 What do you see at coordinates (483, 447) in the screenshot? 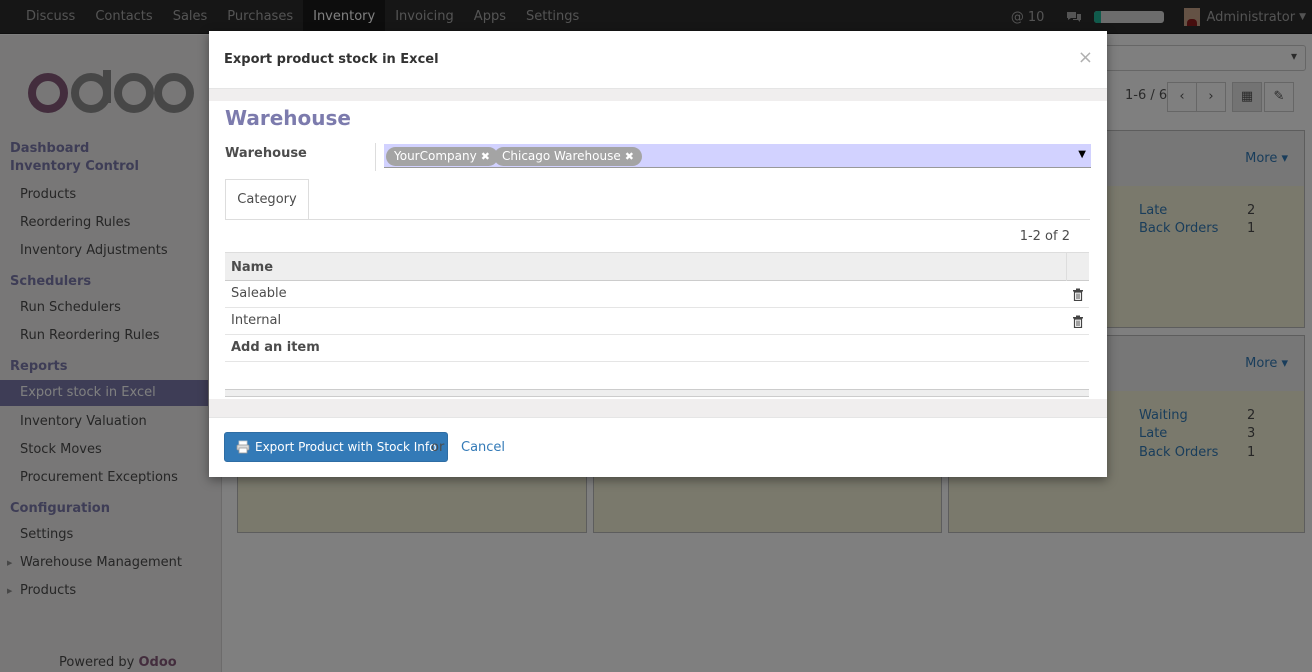
I see `cancel-button: Cancel` at bounding box center [483, 447].